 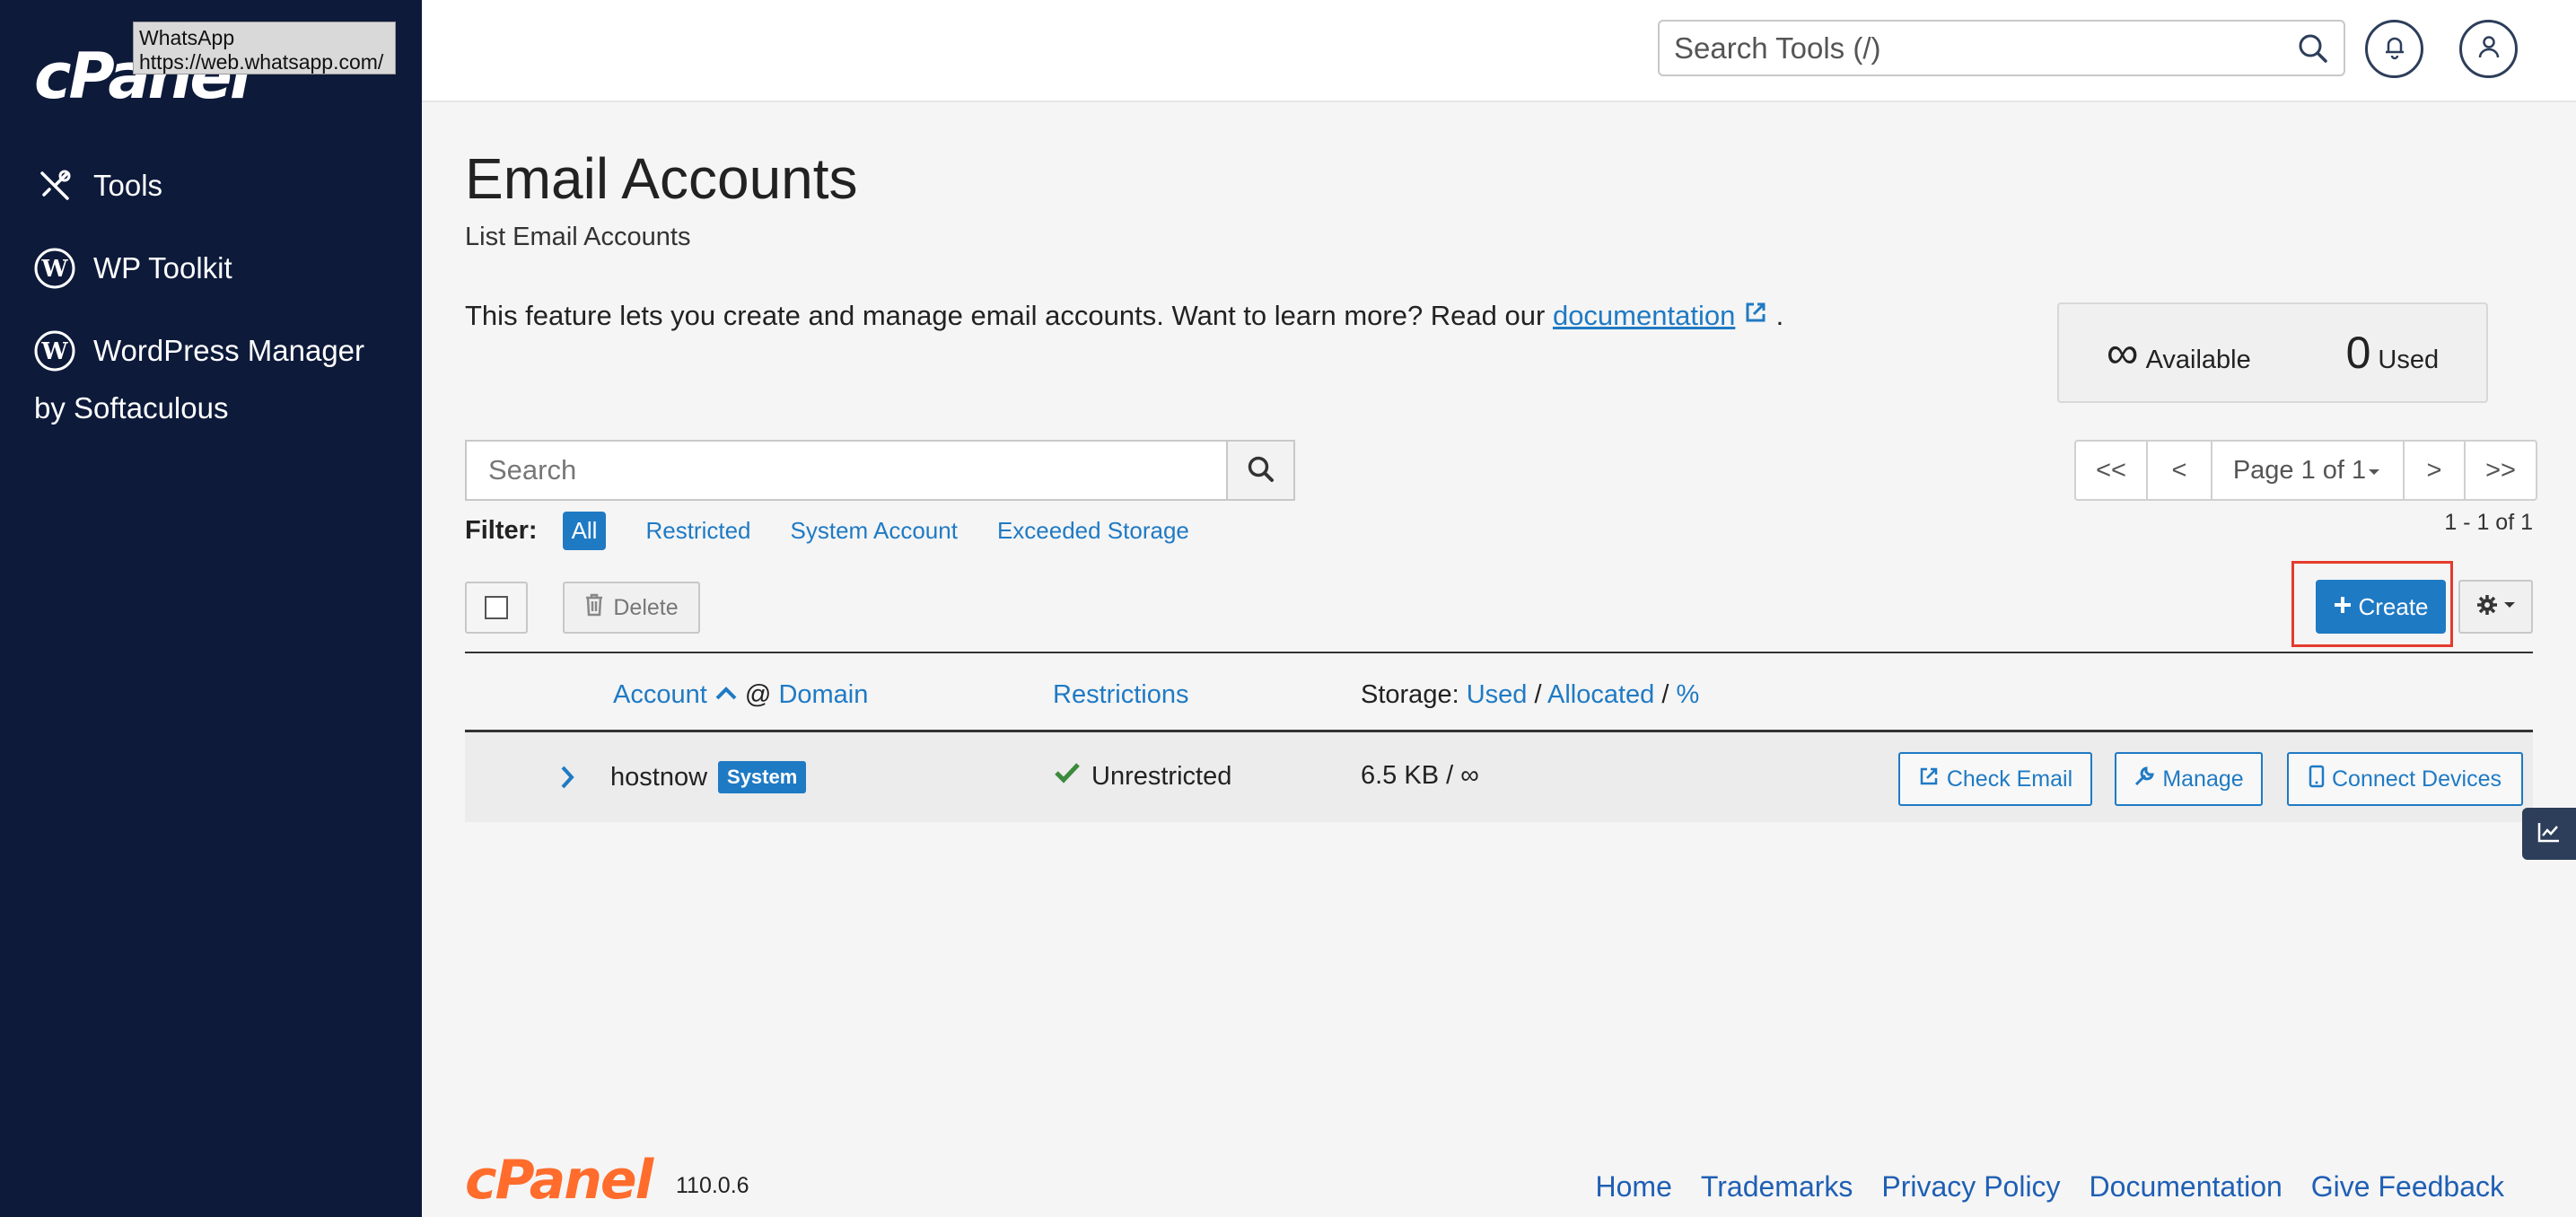 What do you see at coordinates (740, 695) in the screenshot?
I see `account-domain-header: Account @ Domain` at bounding box center [740, 695].